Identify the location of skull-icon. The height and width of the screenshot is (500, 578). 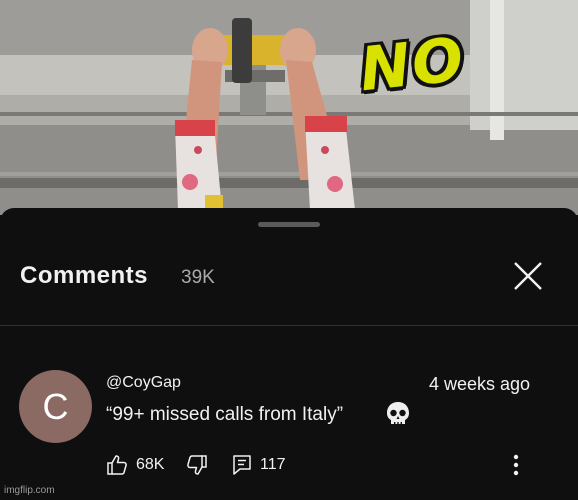
(398, 413).